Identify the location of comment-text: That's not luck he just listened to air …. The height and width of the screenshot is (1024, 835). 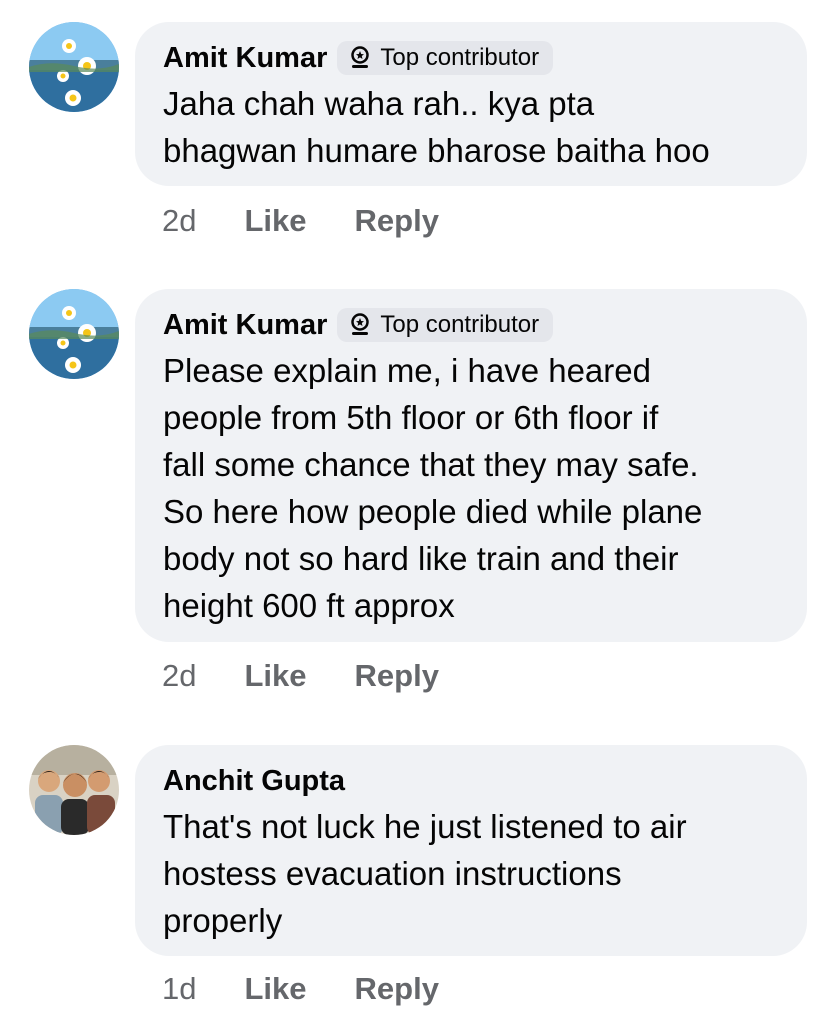
(470, 873).